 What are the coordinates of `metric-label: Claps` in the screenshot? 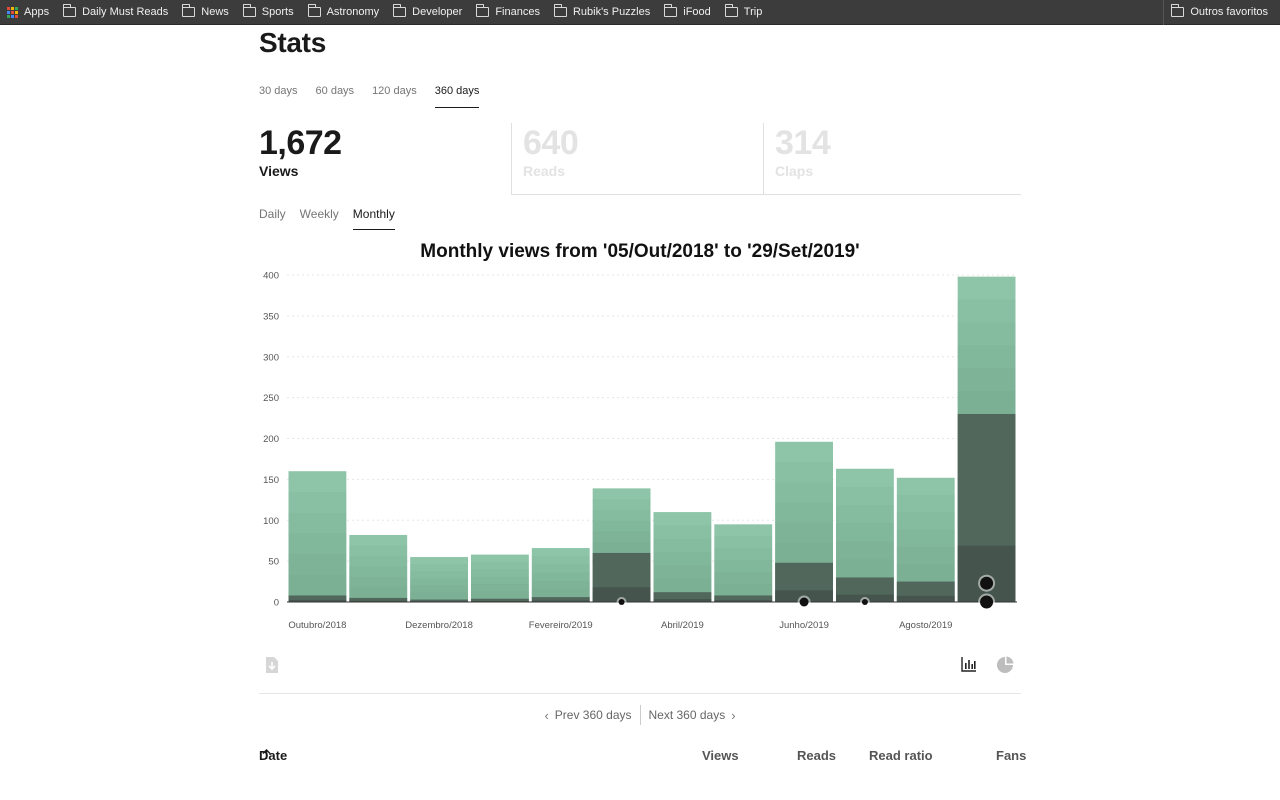 It's located at (794, 171).